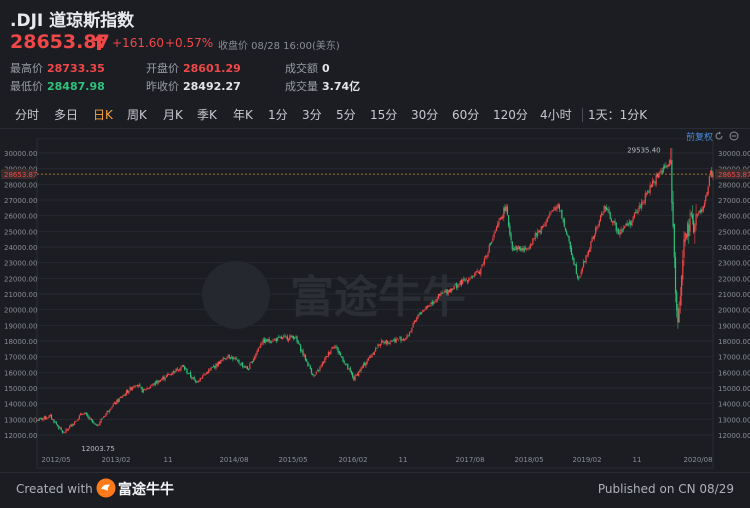 The width and height of the screenshot is (750, 508). What do you see at coordinates (189, 43) in the screenshot?
I see `price-change-pct: +0.57%` at bounding box center [189, 43].